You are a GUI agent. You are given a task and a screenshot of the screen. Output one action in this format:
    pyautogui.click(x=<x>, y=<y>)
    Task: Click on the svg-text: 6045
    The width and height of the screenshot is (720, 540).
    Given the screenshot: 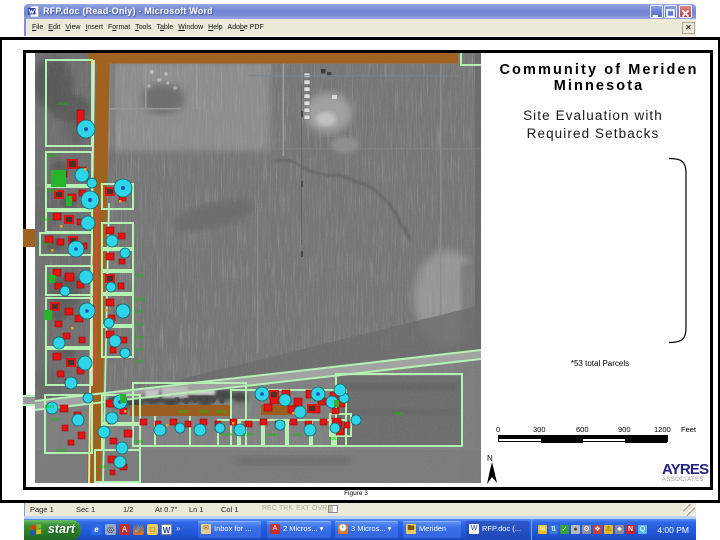 What is the action you would take?
    pyautogui.click(x=183, y=411)
    